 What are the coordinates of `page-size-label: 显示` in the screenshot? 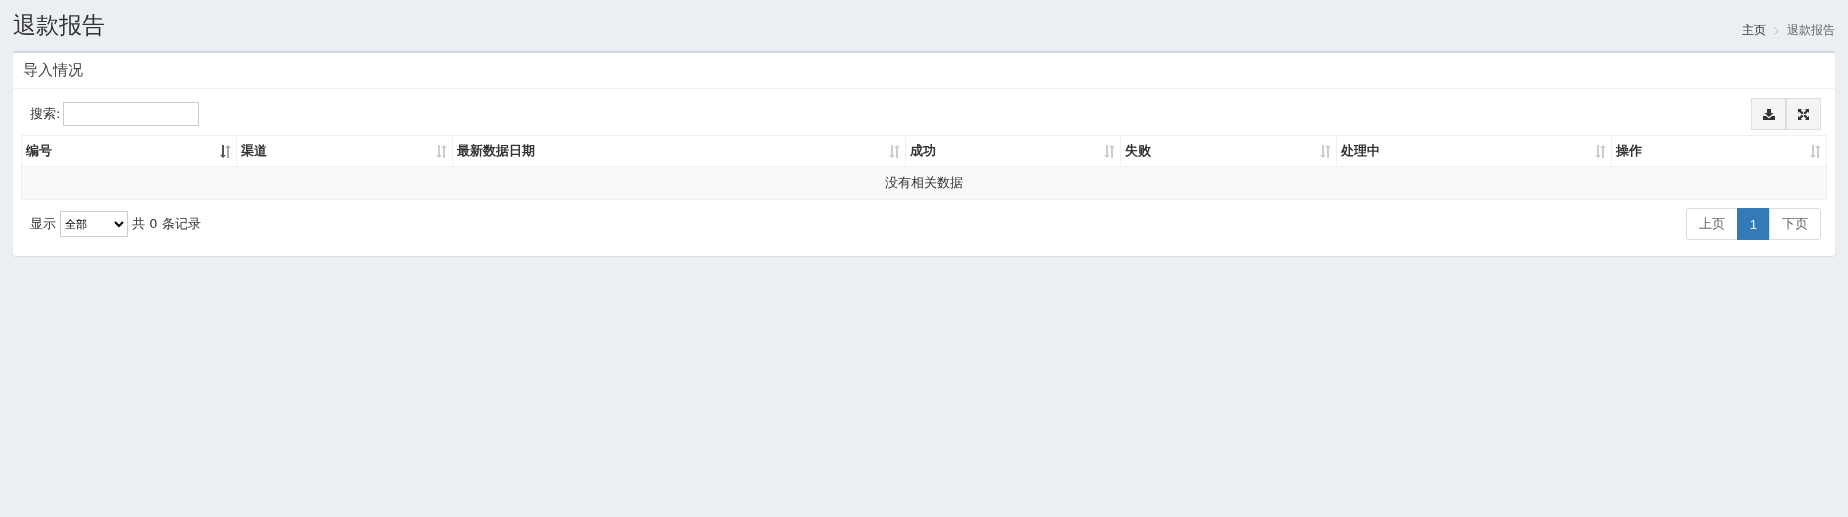 It's located at (43, 224).